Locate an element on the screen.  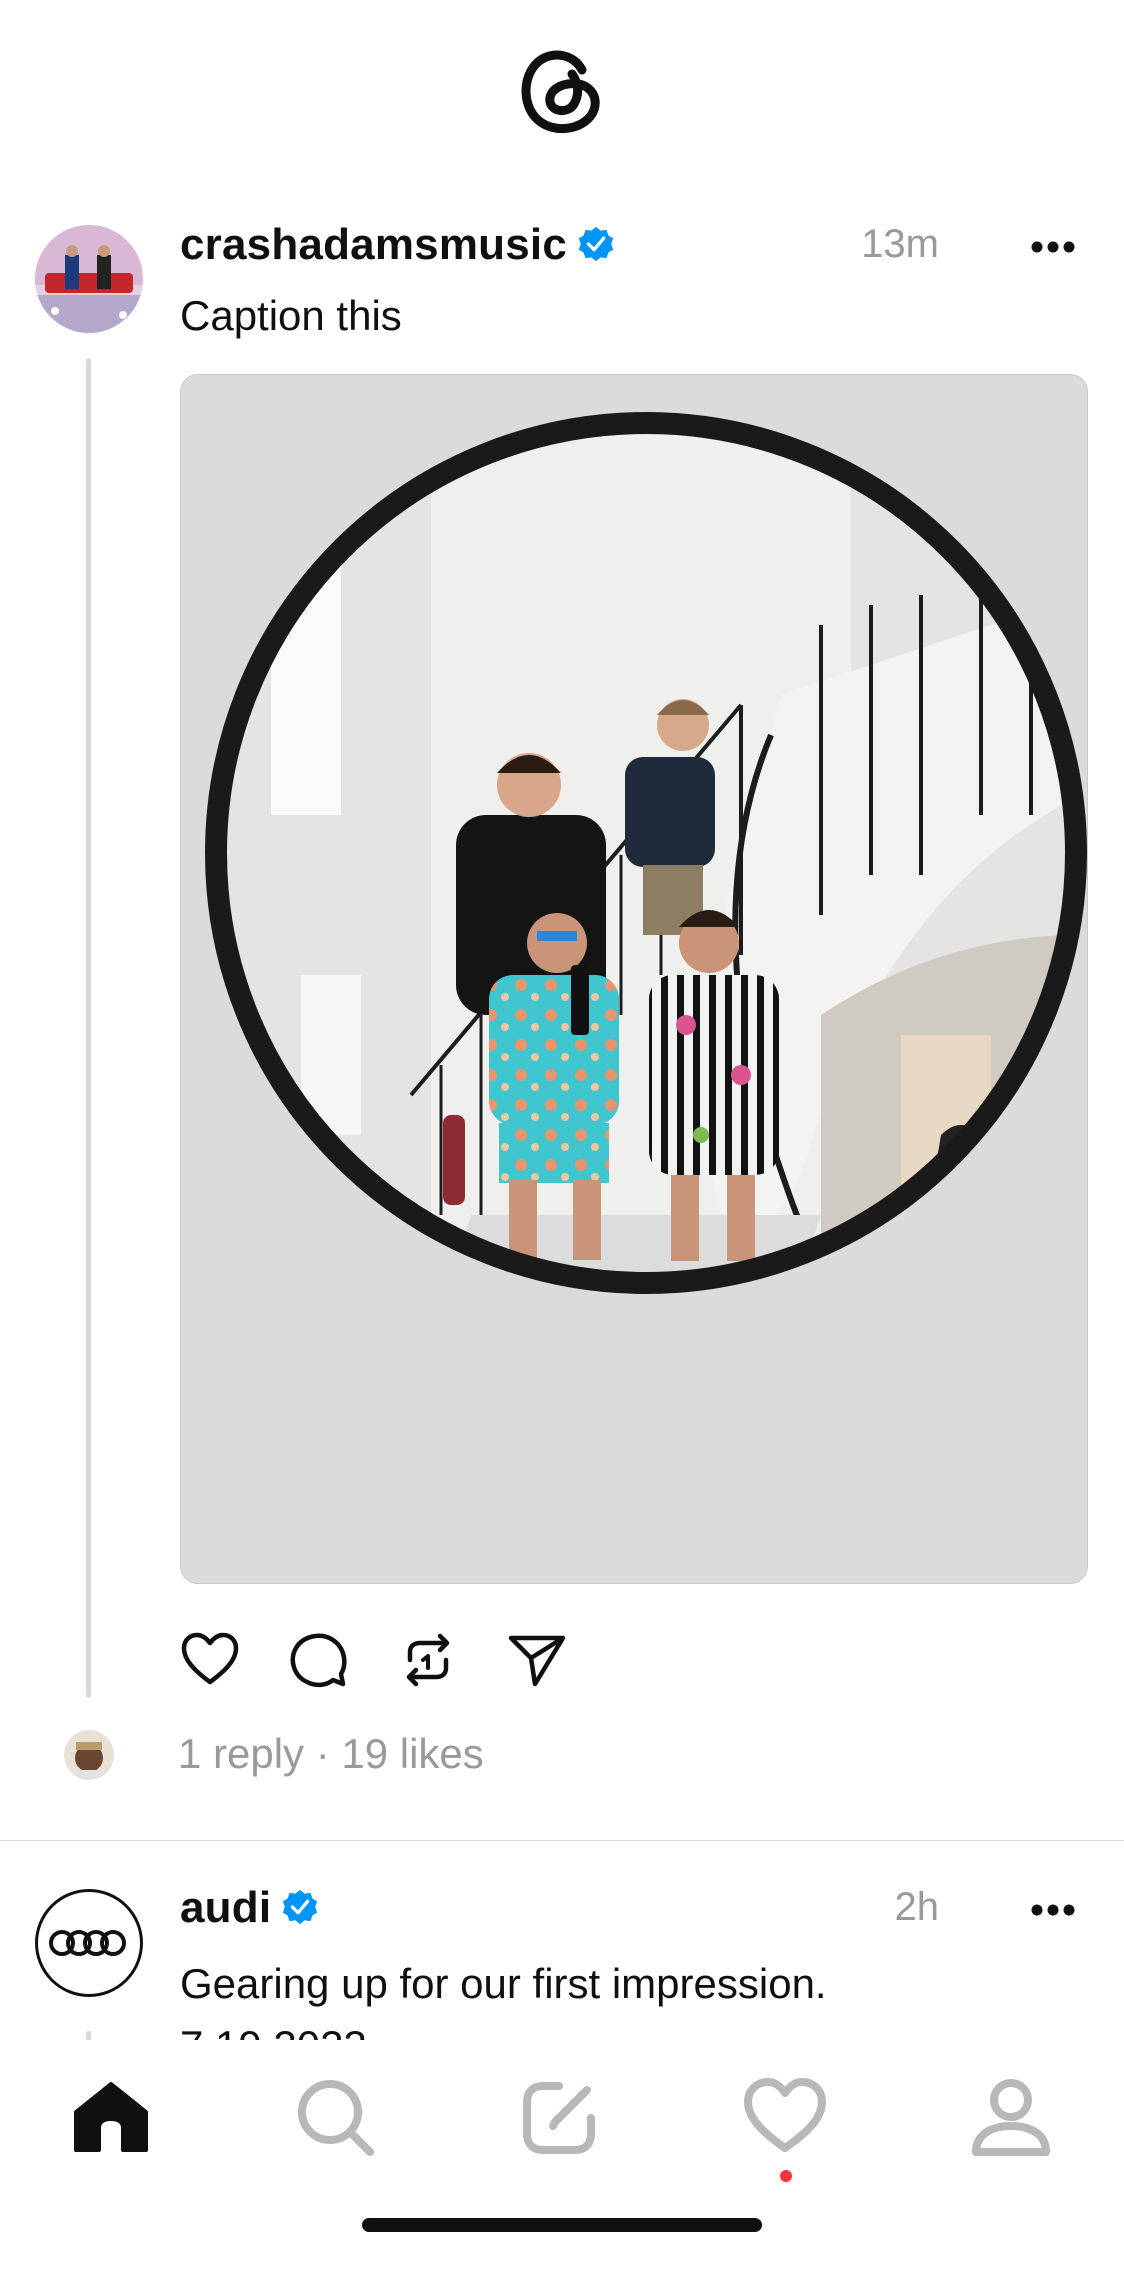
post-caption: Caption this is located at coordinates (291, 315).